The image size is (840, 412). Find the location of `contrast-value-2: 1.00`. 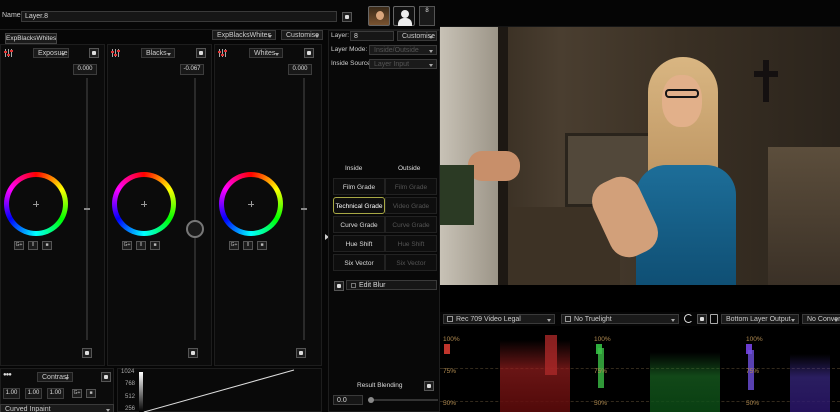

contrast-value-2: 1.00 is located at coordinates (33, 393).